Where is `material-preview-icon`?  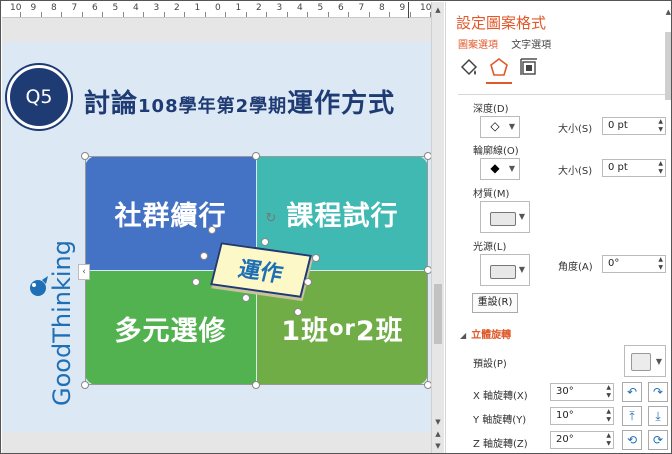
material-preview-icon is located at coordinates (503, 219).